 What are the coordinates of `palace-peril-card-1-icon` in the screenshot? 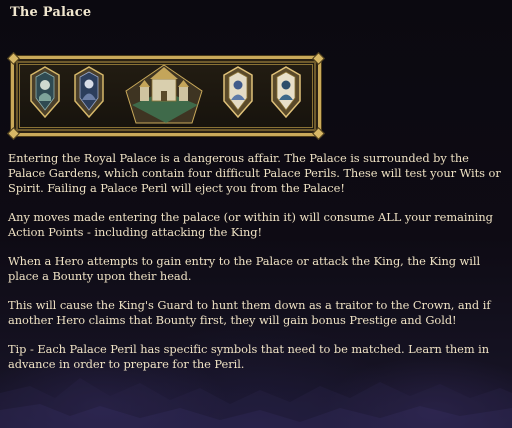 It's located at (45, 92).